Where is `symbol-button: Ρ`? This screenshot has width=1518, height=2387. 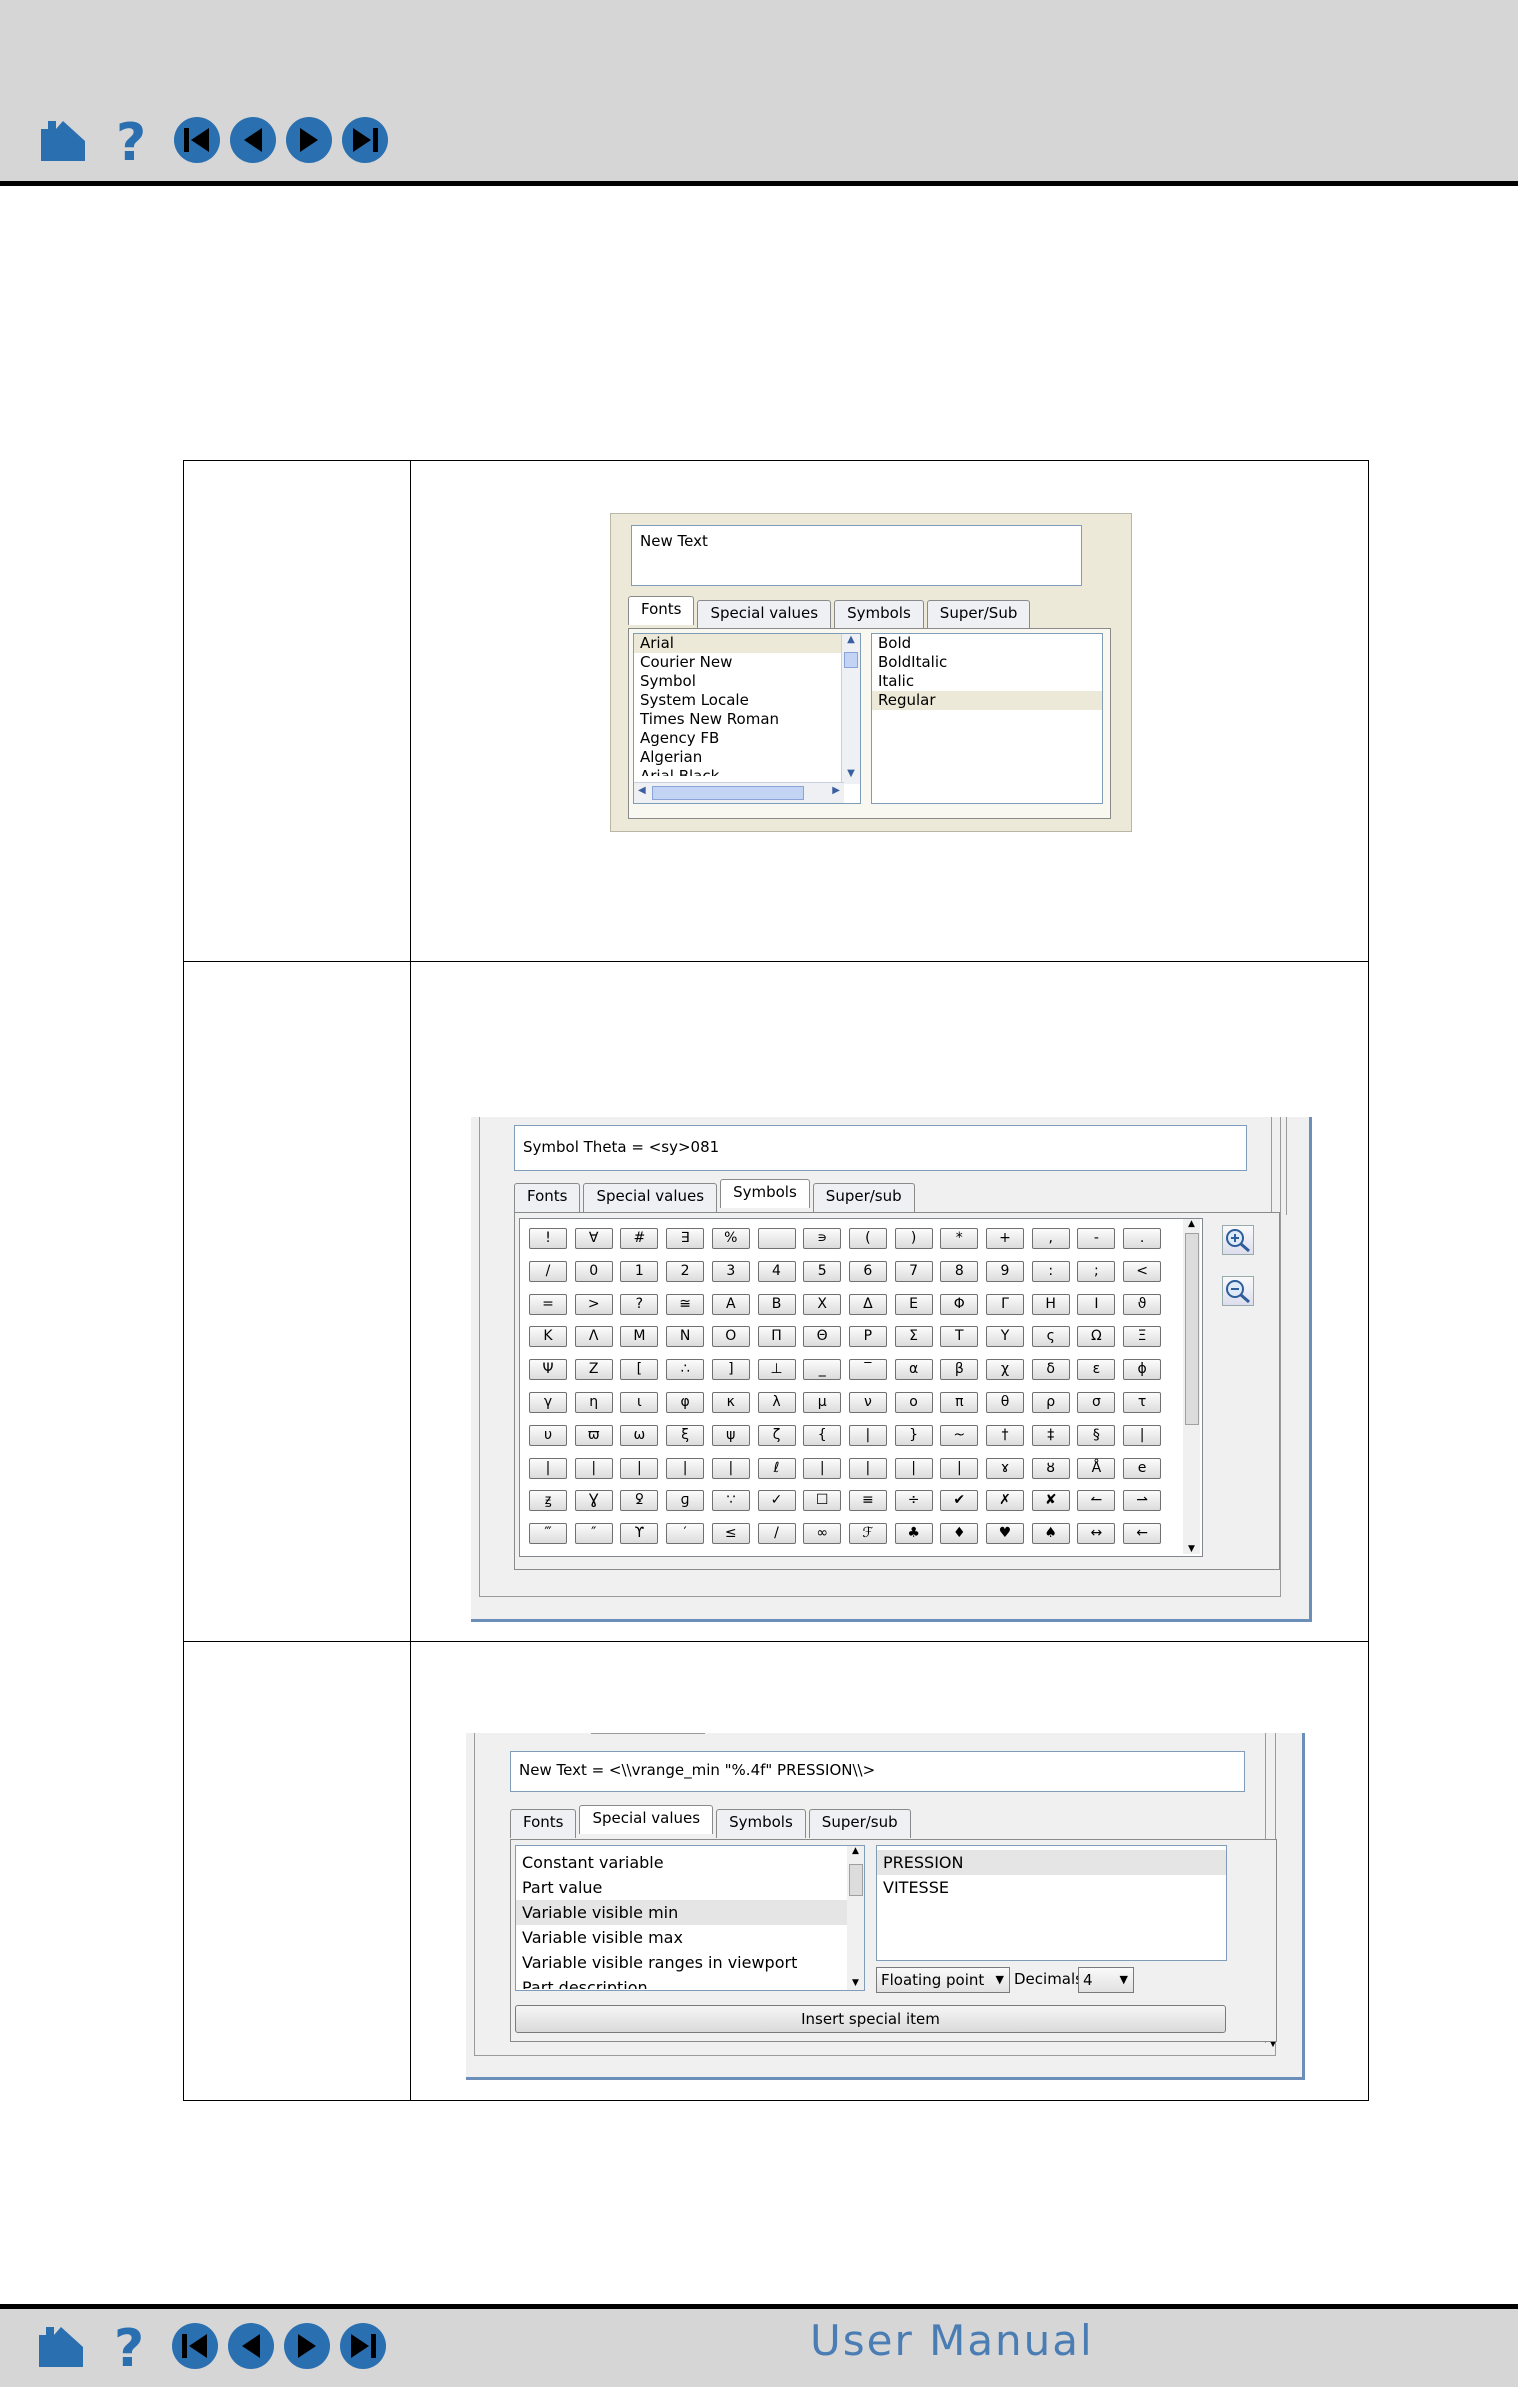 symbol-button: Ρ is located at coordinates (867, 1337).